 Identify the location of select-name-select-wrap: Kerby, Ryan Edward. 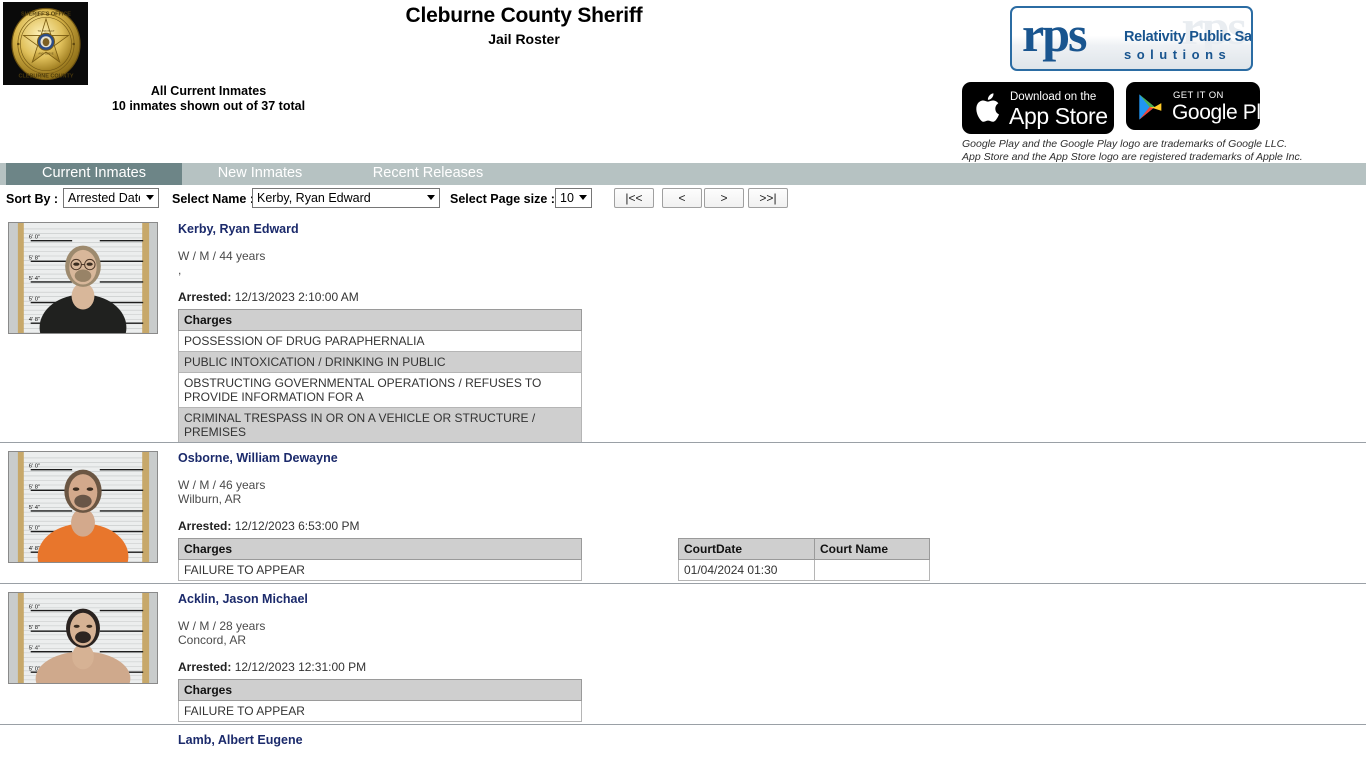
(346, 198).